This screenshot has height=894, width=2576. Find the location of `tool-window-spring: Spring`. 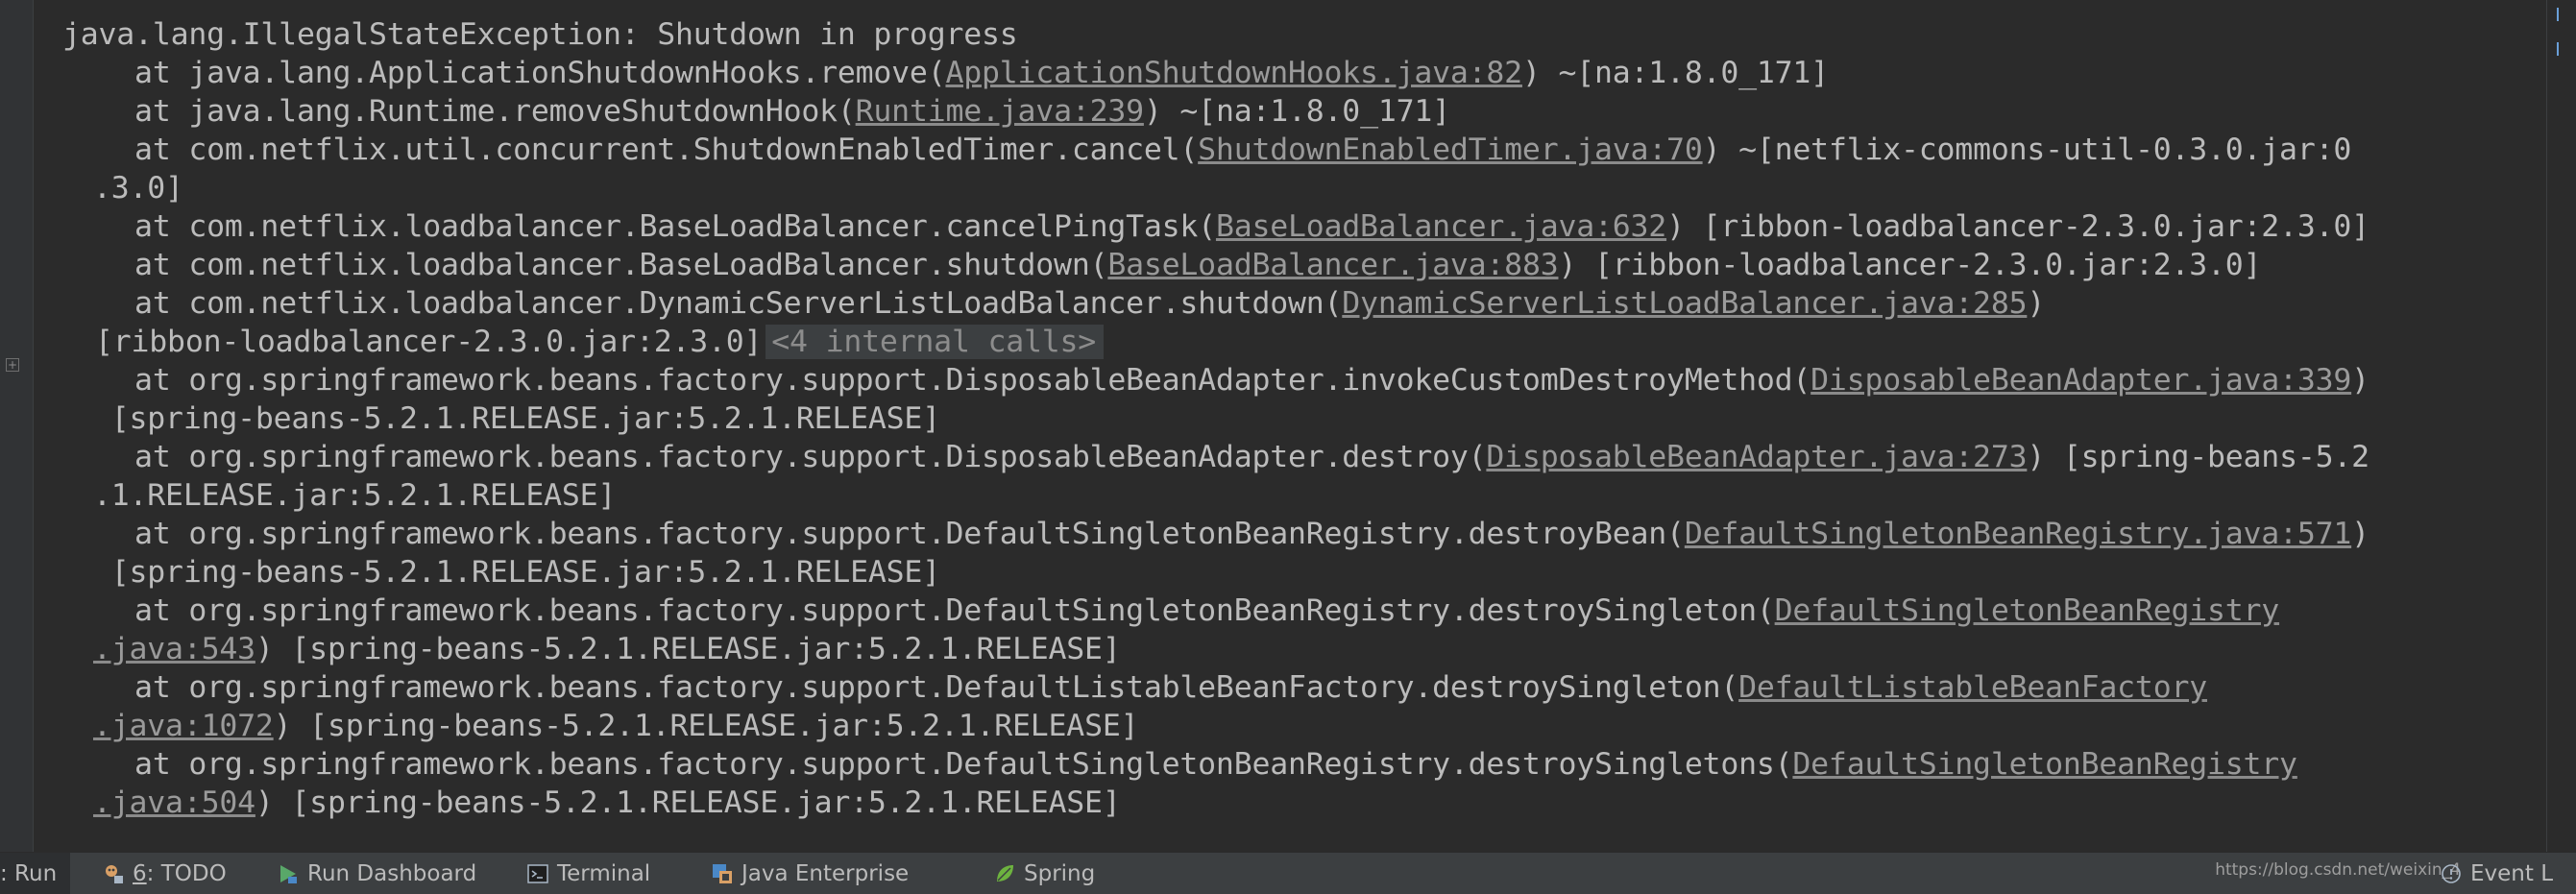

tool-window-spring: Spring is located at coordinates (1044, 873).